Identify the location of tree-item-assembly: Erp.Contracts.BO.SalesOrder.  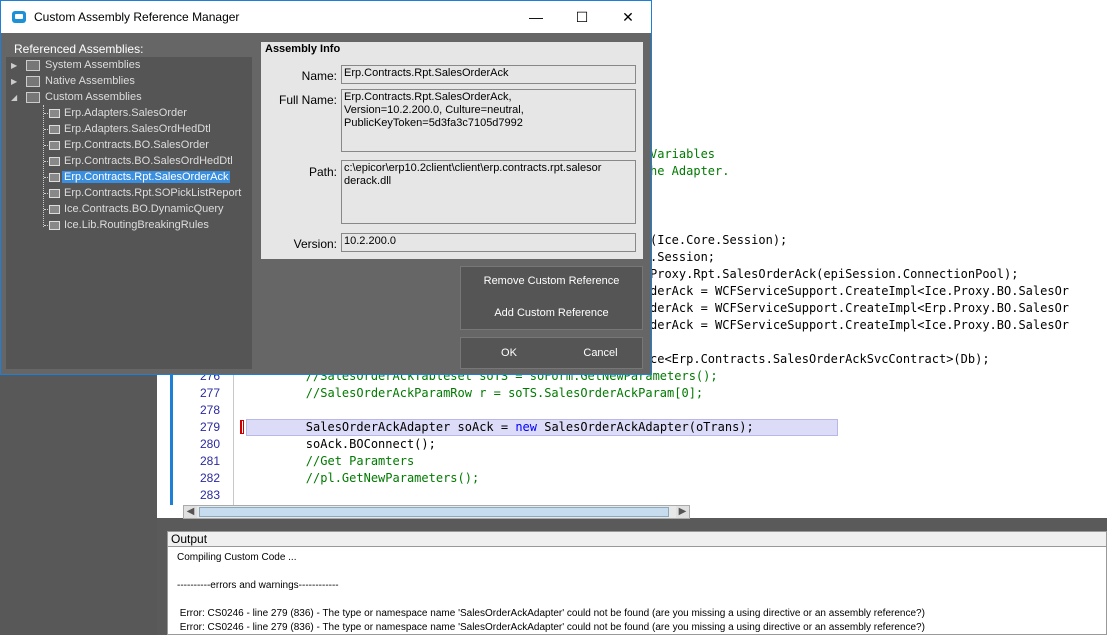
(136, 145).